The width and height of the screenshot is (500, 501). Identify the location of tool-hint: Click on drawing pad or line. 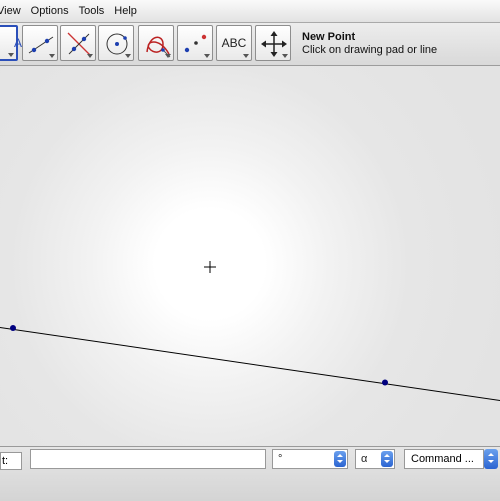
(370, 50).